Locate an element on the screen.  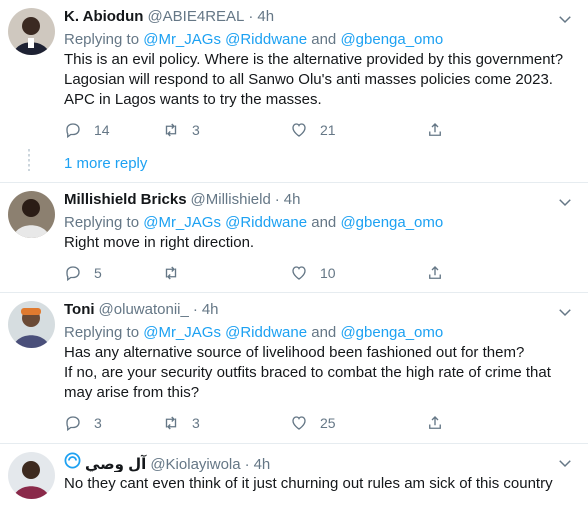
like-count: 10 is located at coordinates (328, 273).